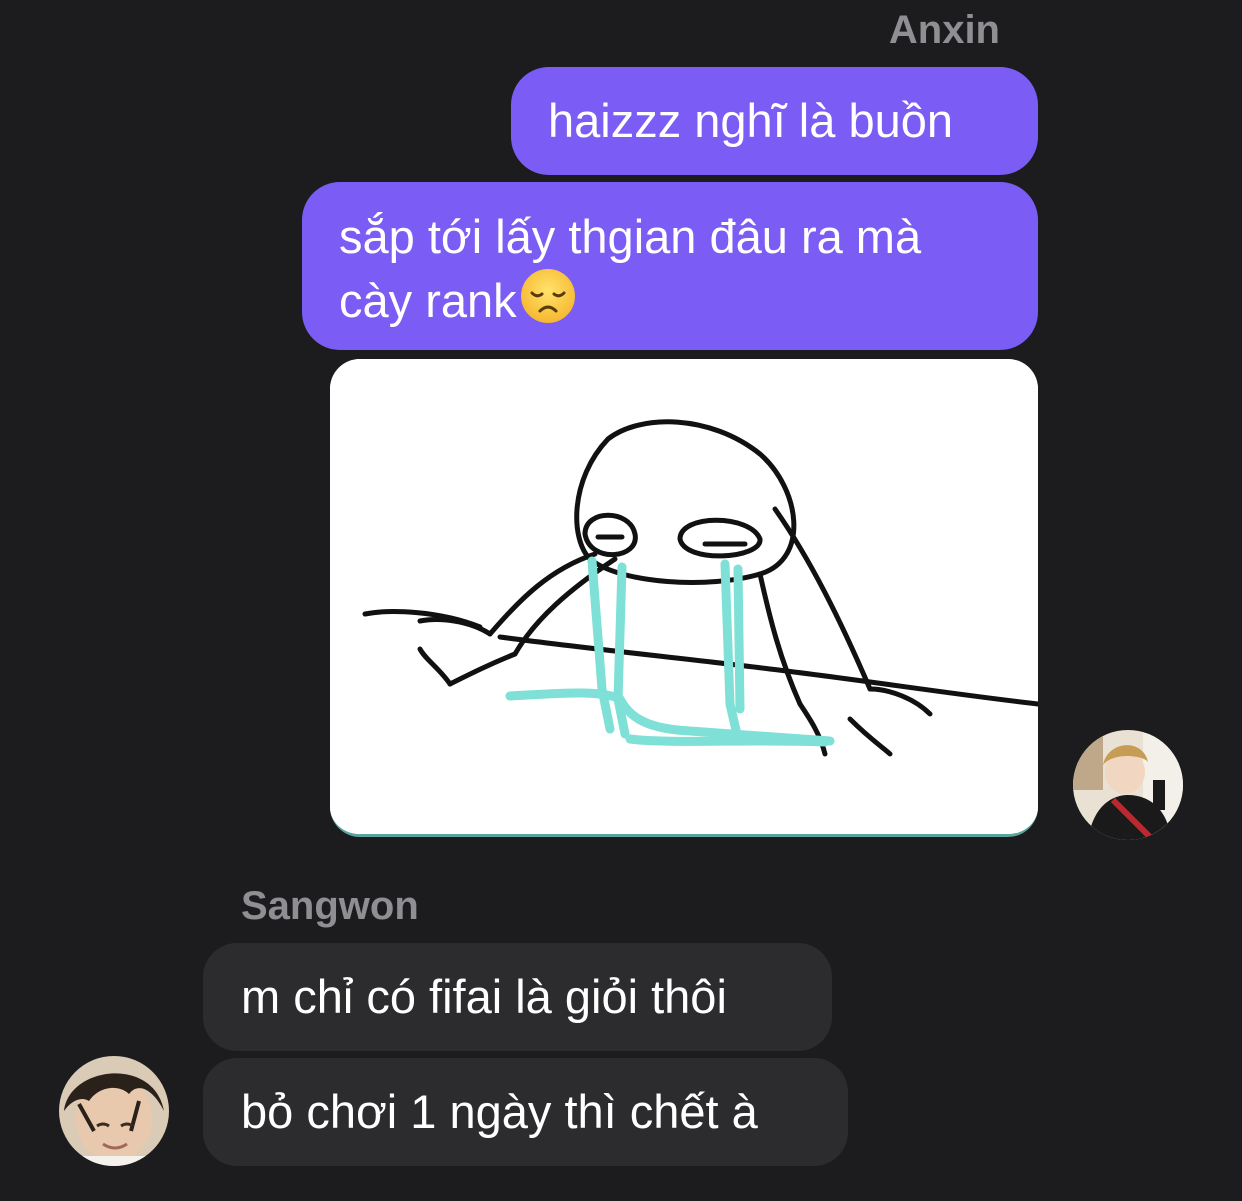 This screenshot has height=1201, width=1242. I want to click on incoming-message-bubble: bỏ chơi 1 ngày thì chết à, so click(525, 1112).